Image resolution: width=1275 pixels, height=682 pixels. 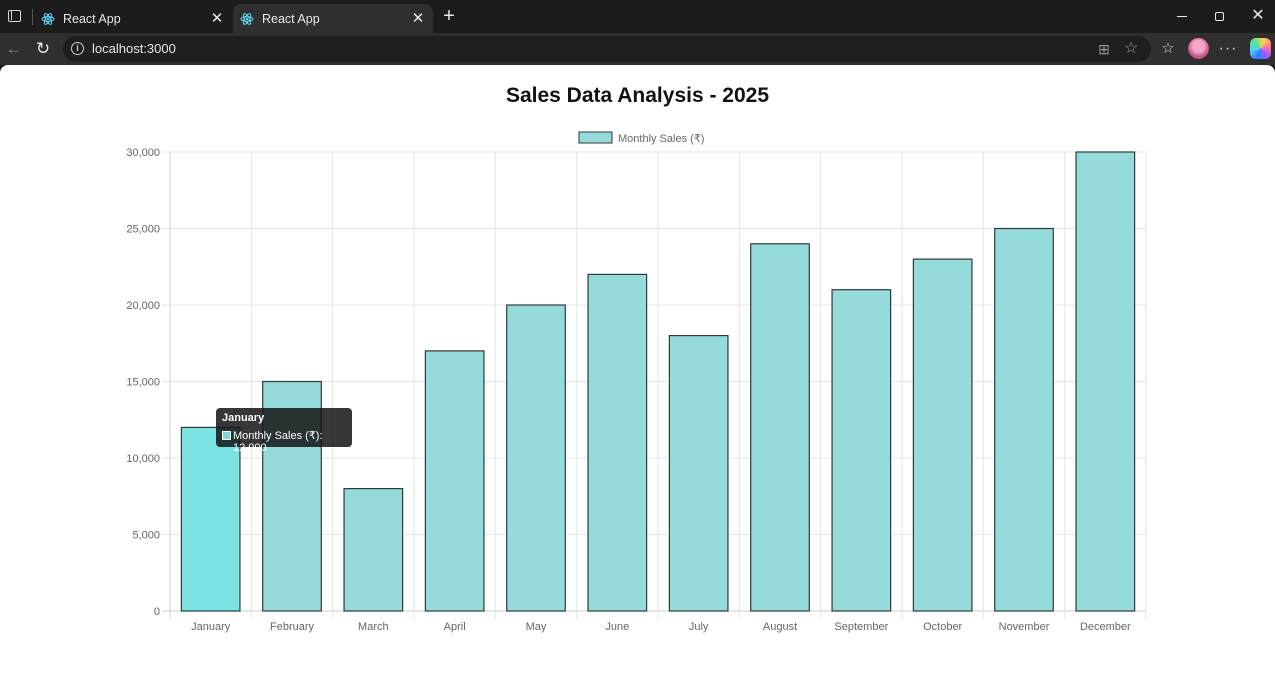 What do you see at coordinates (333, 18) in the screenshot?
I see `tab-react-app-2: React App ✕` at bounding box center [333, 18].